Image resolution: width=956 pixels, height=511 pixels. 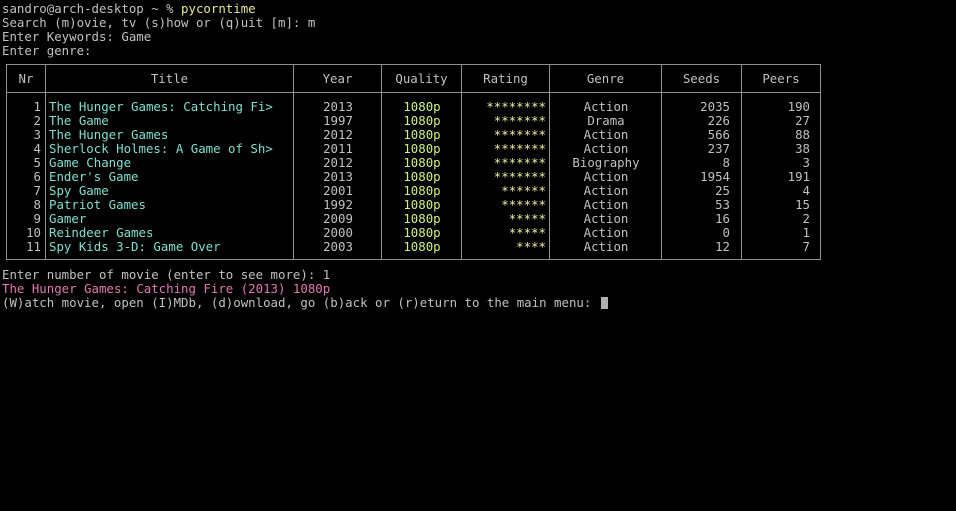 What do you see at coordinates (806, 219) in the screenshot?
I see `cell-peers: 2` at bounding box center [806, 219].